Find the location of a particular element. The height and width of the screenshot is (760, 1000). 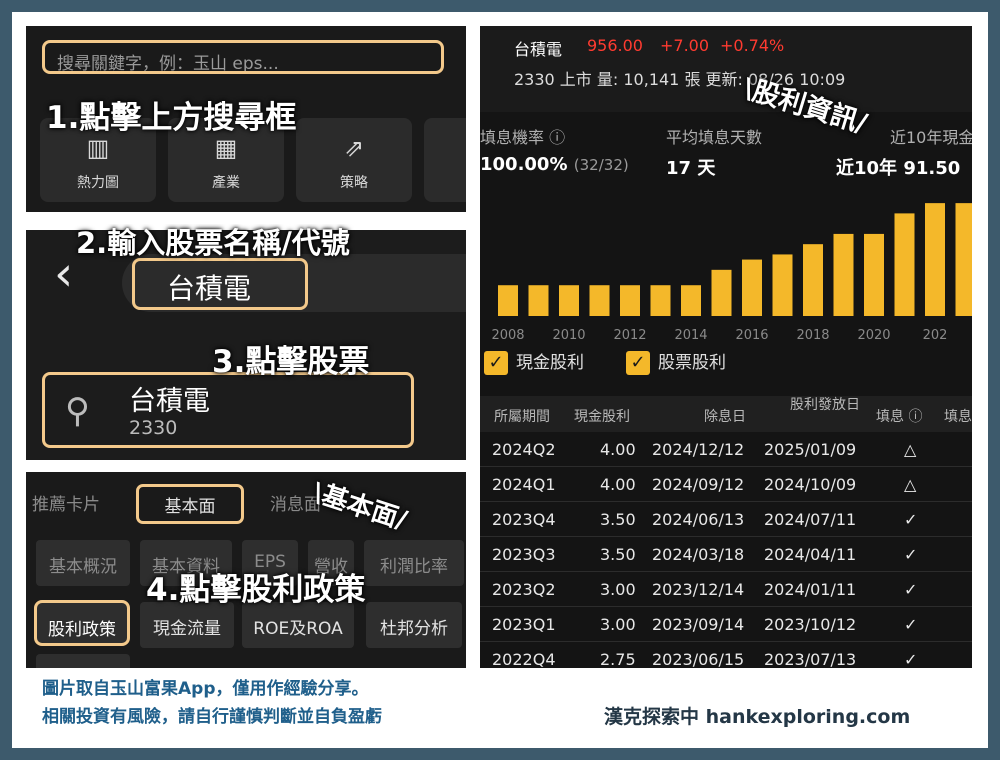

stock-change-pct: +0.74% is located at coordinates (752, 45).